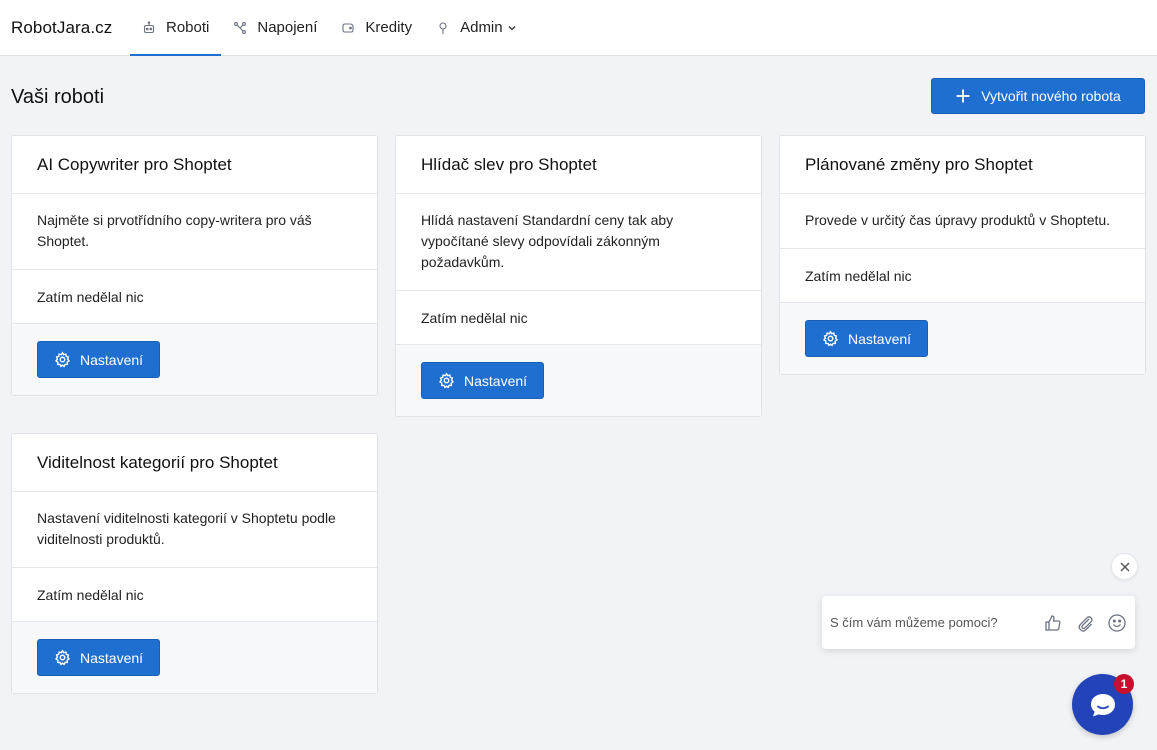 The height and width of the screenshot is (750, 1157). I want to click on chat-prompt-box, so click(978, 622).